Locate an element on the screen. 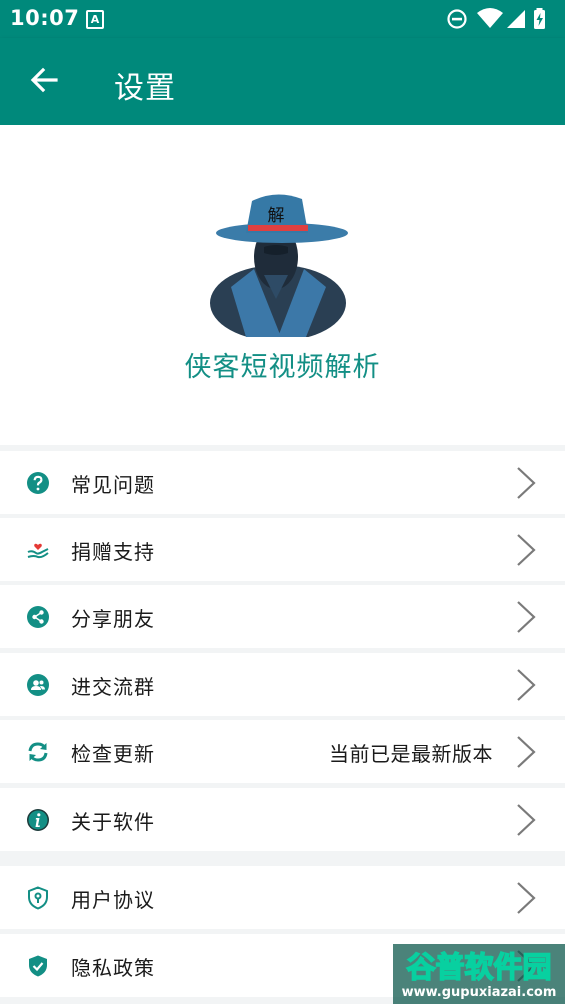 This screenshot has height=1004, width=565. do-not-disturb-icon is located at coordinates (457, 19).